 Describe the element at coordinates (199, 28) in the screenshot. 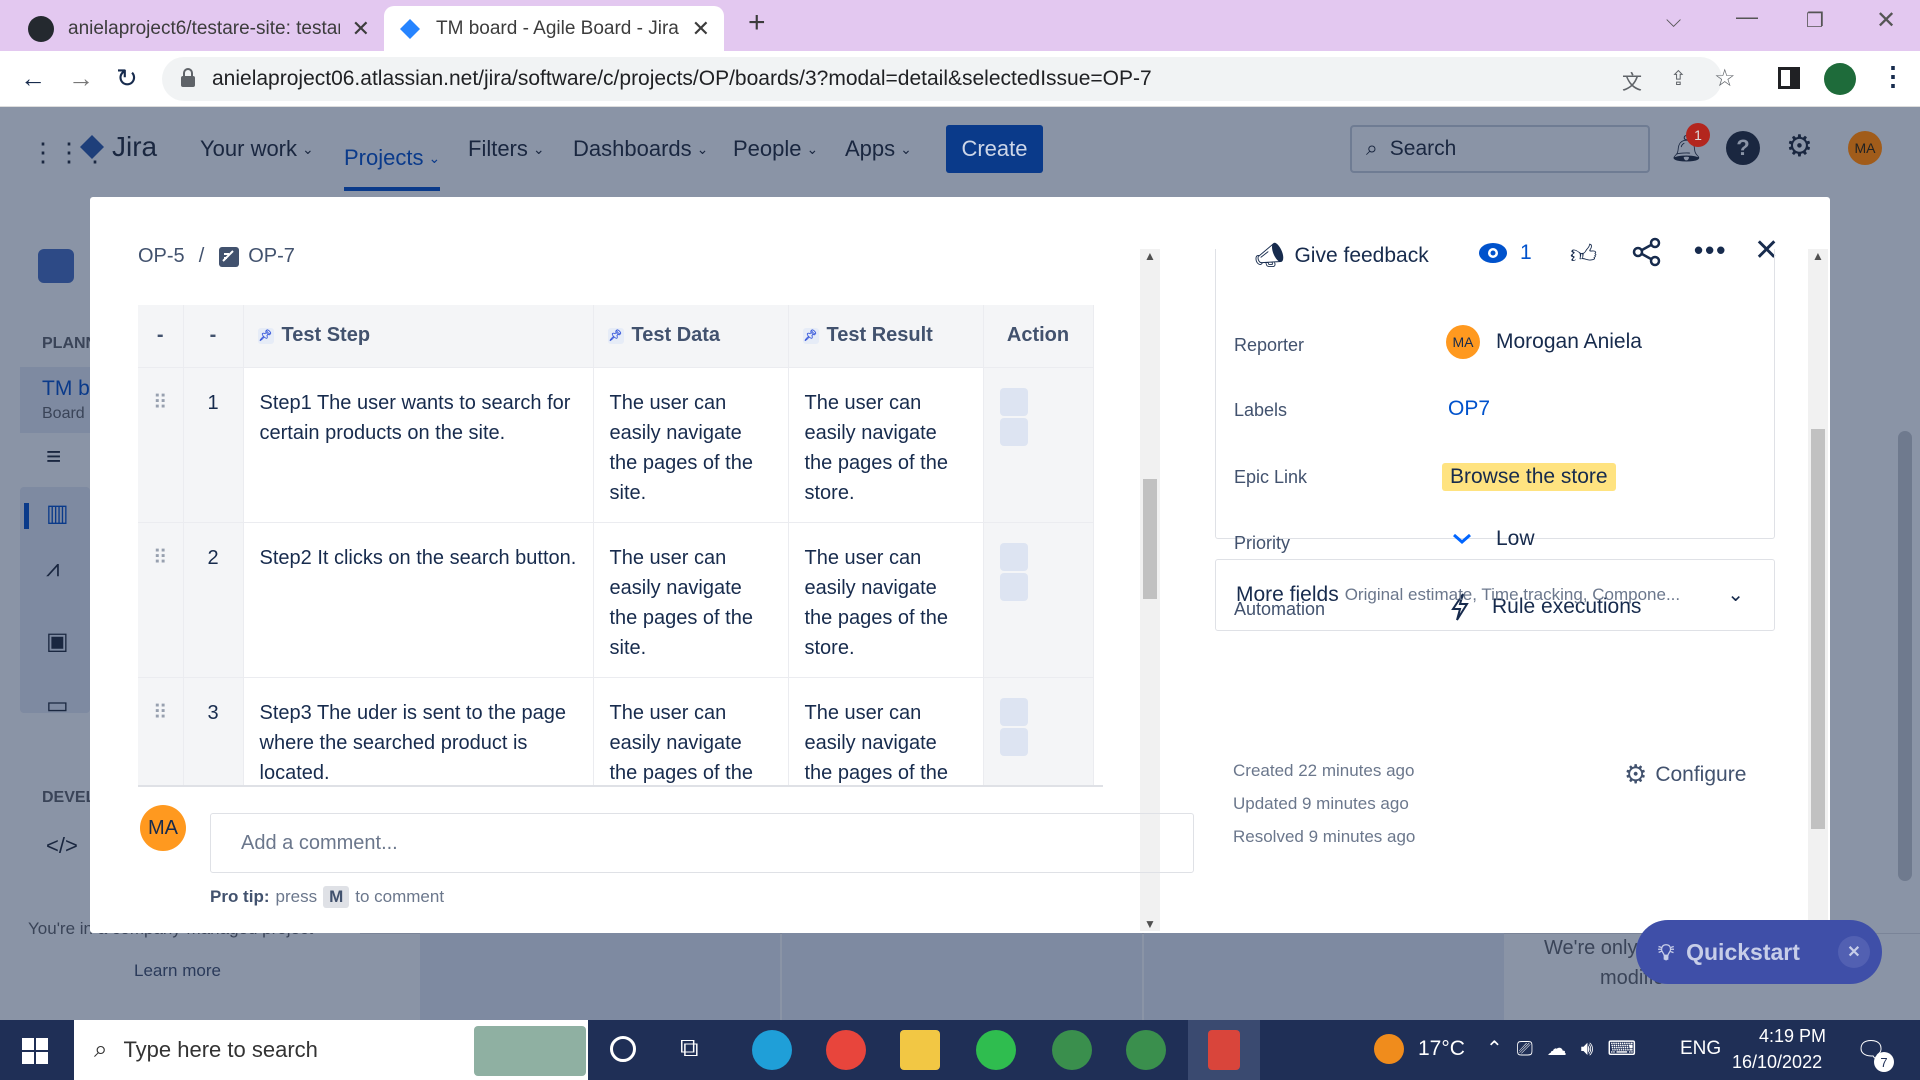

I see `browser-tab-github: anielaproject6/testare-site: testar ✕` at that location.